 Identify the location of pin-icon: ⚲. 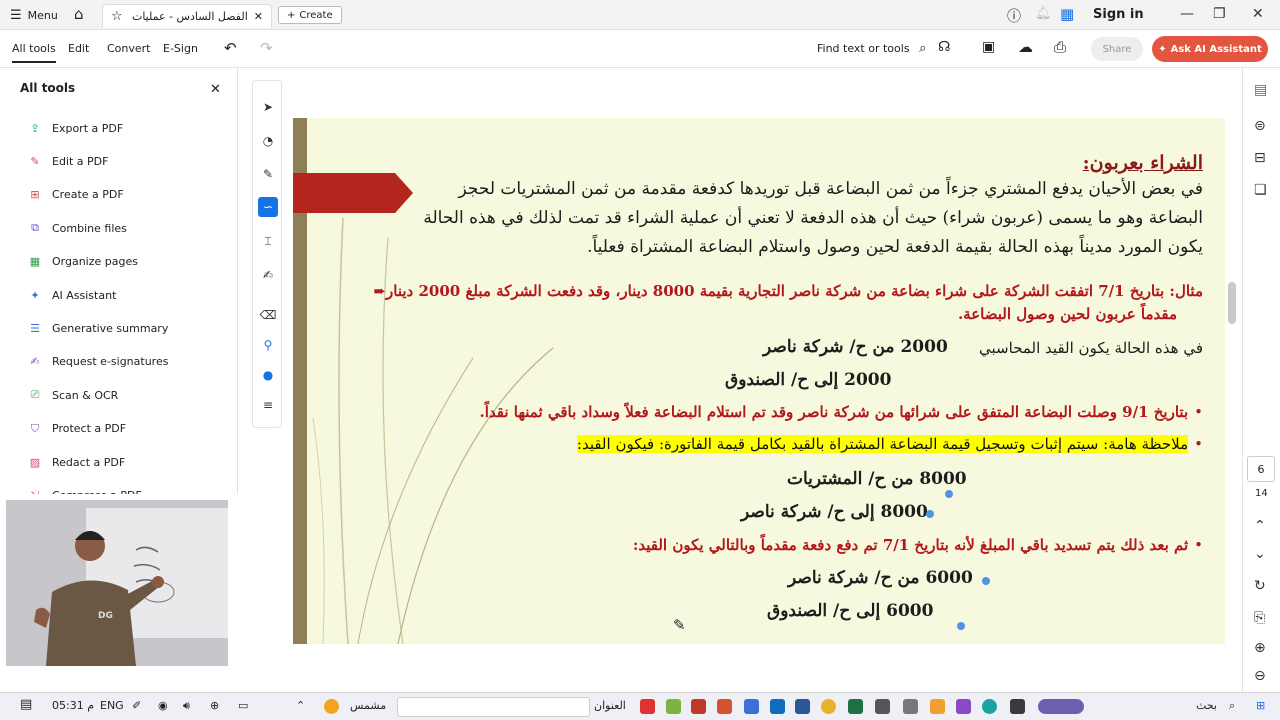
(268, 345).